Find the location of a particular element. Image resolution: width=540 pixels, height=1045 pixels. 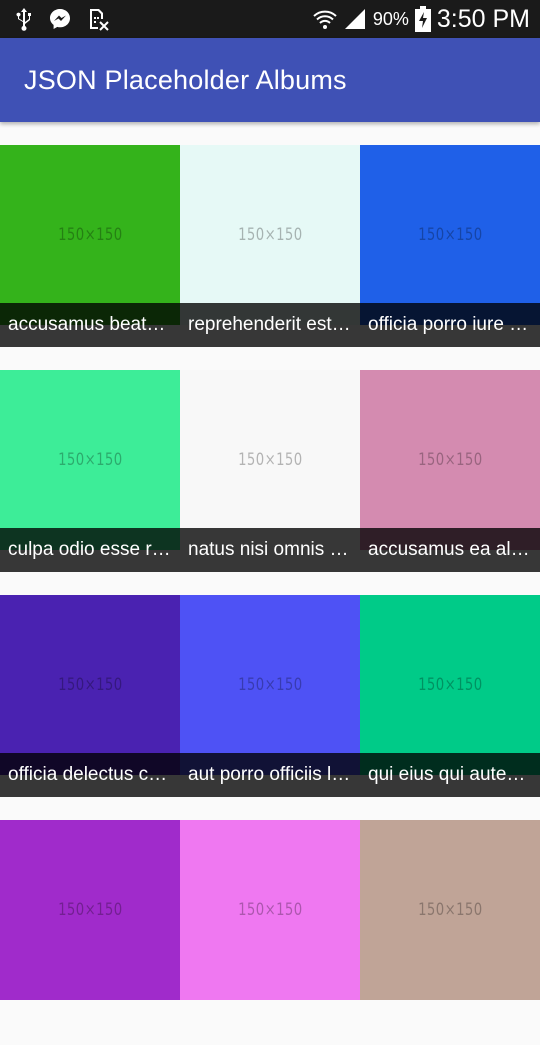

status-bar-left is located at coordinates (69, 19).